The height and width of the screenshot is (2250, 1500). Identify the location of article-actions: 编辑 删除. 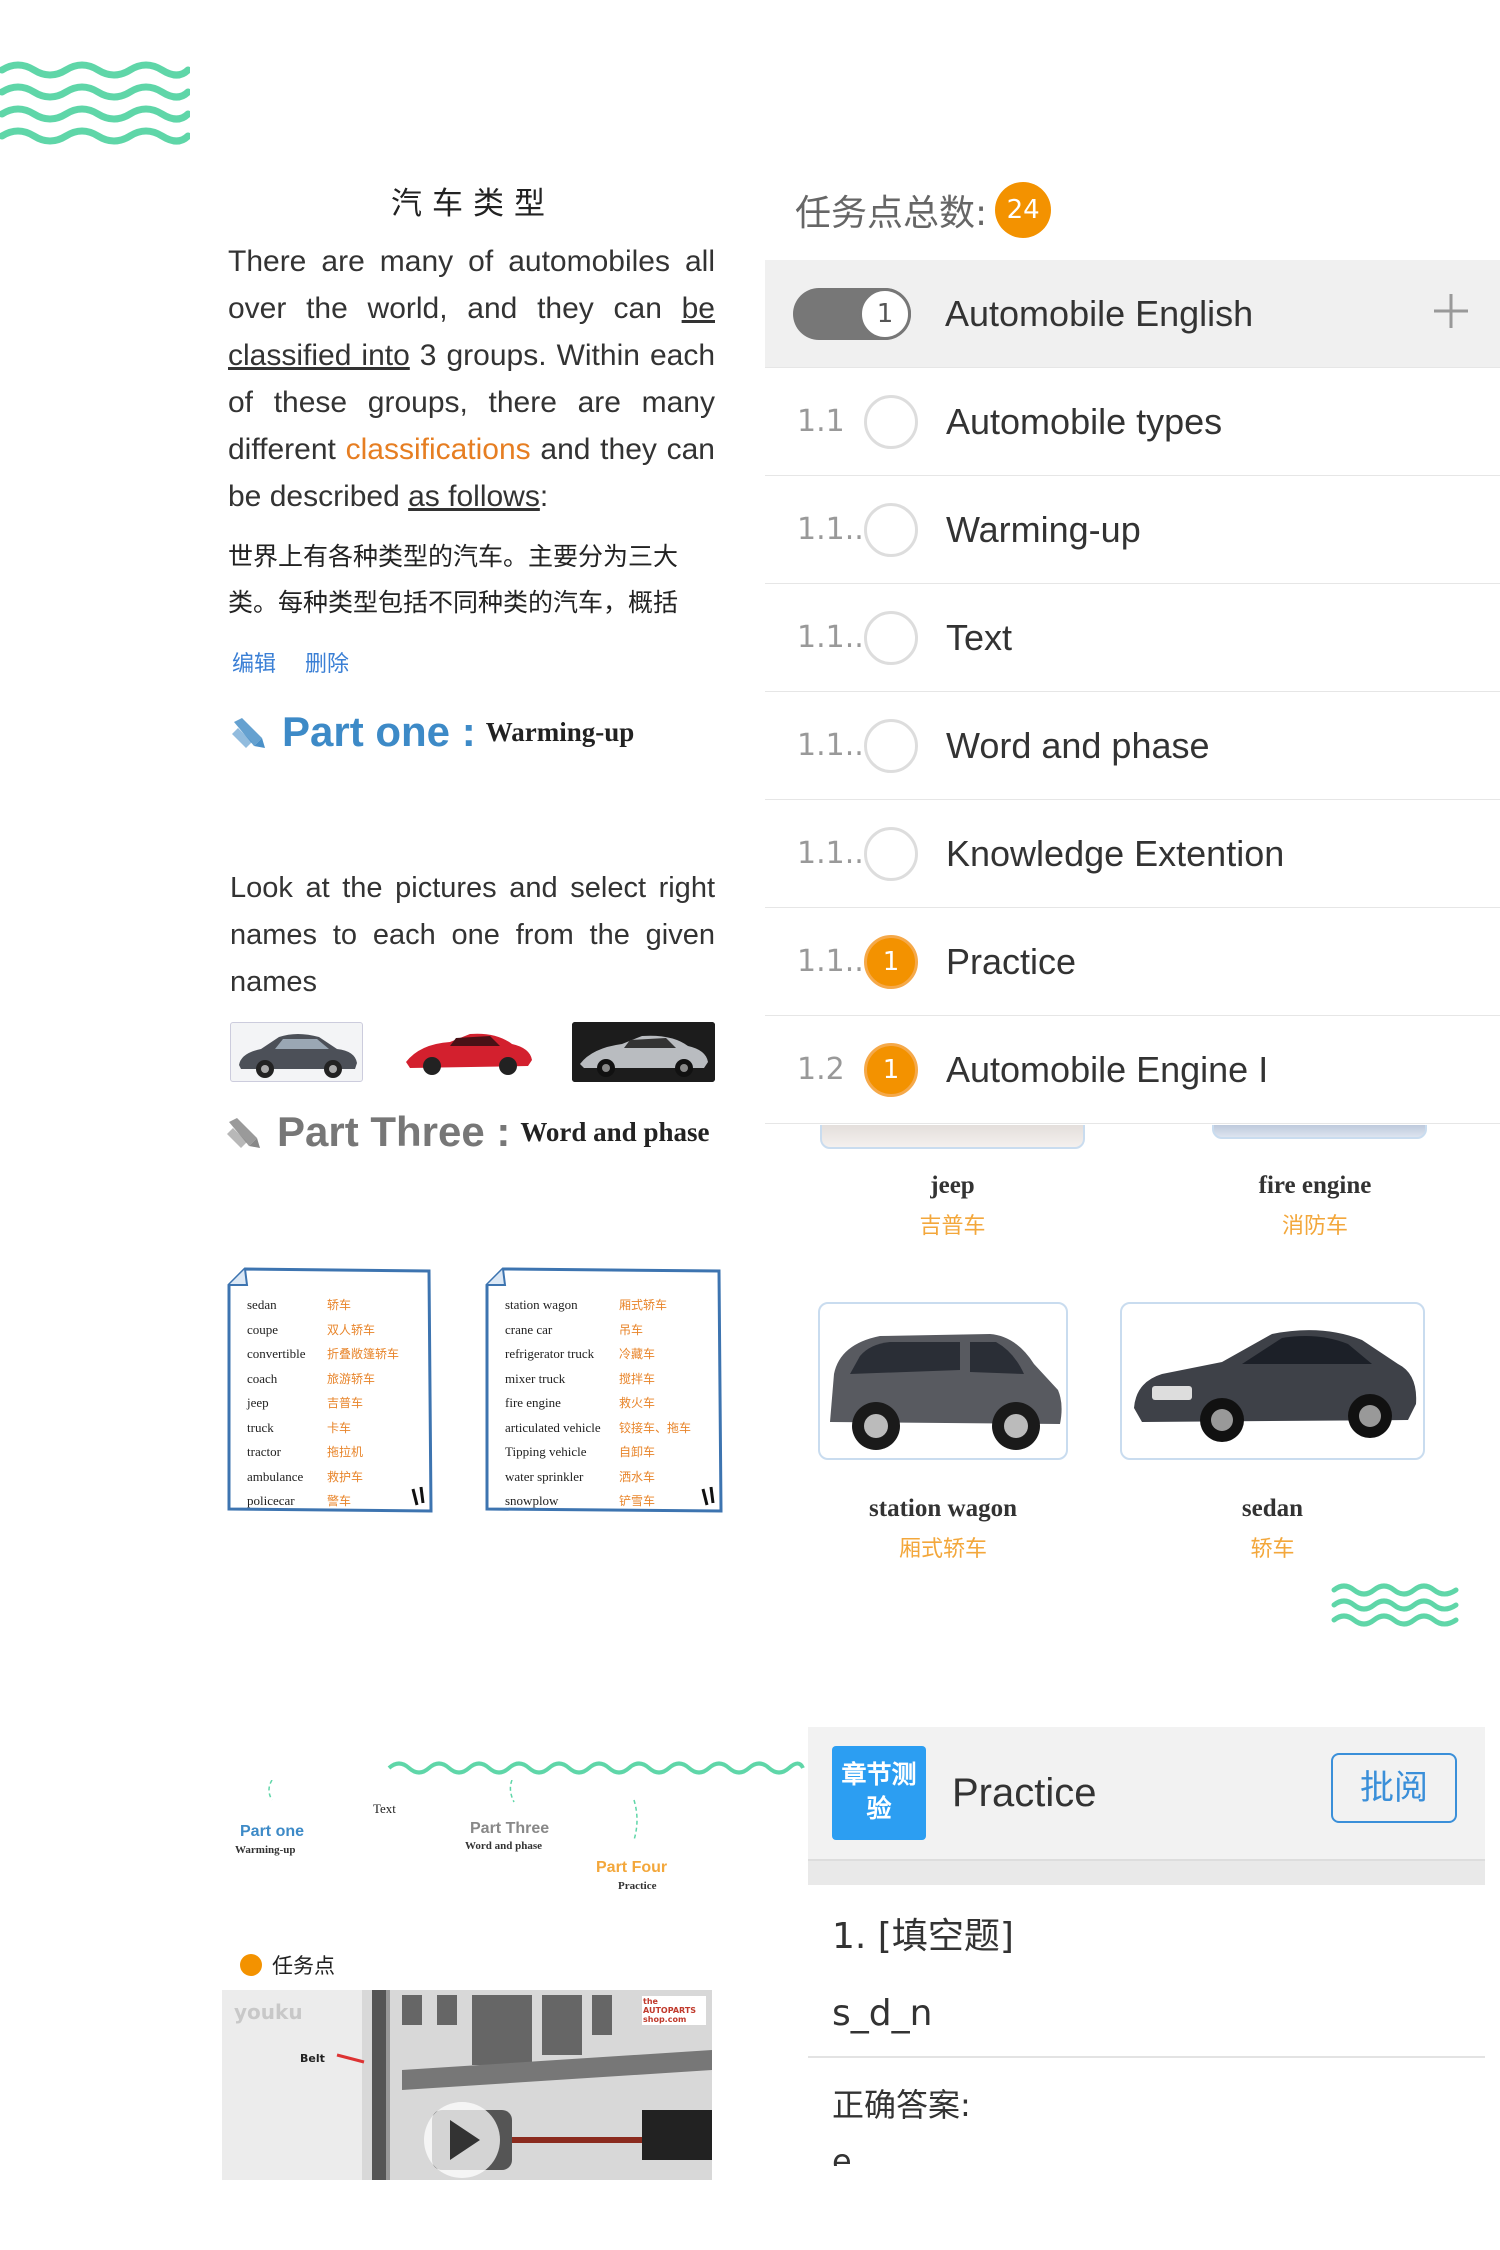
(301, 662).